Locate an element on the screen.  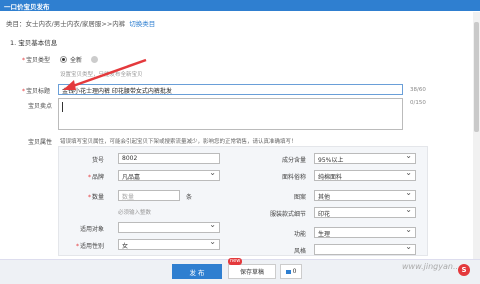
item-type-label-text: 宝贝类型 is located at coordinates (38, 60).